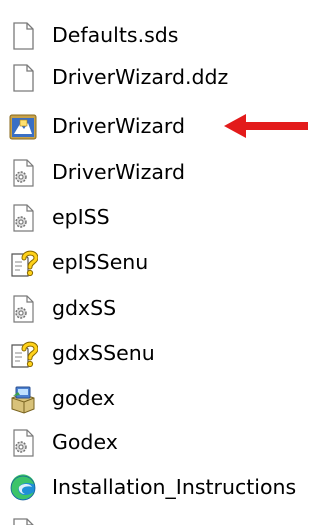 This screenshot has height=525, width=334. I want to click on file-item-installation-instructions: Installation_Instructions, so click(167, 487).